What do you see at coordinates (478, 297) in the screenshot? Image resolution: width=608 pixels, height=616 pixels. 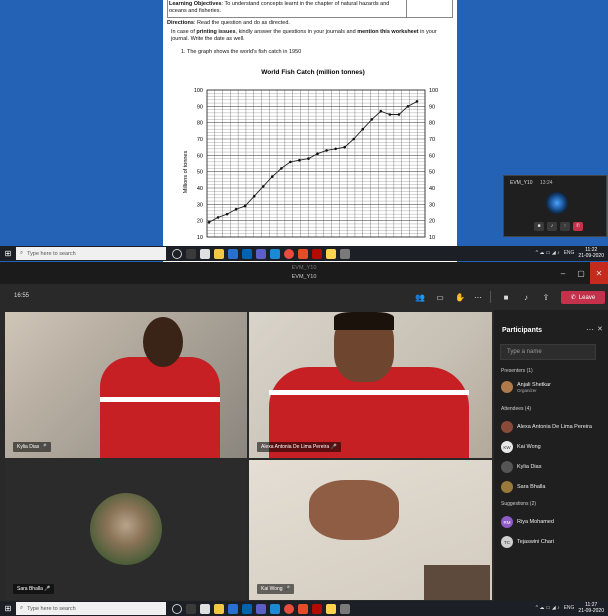 I see `more-actions-icon: ⋯` at bounding box center [478, 297].